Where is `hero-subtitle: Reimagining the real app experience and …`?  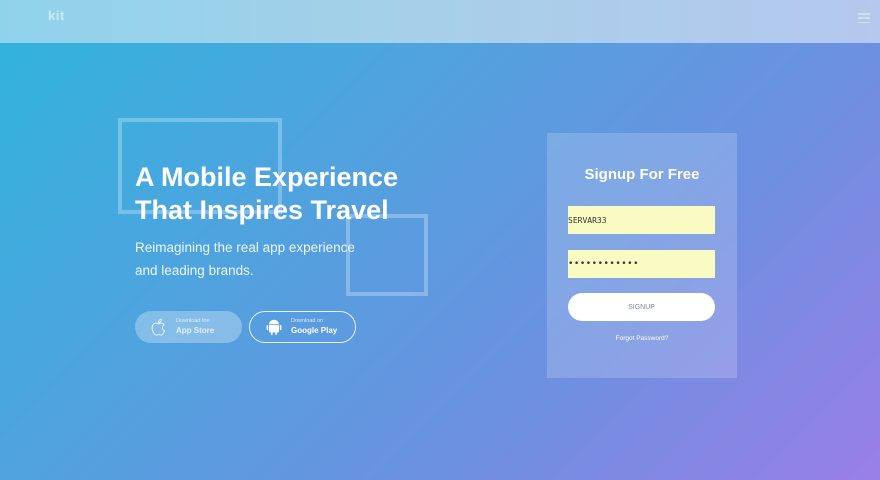 hero-subtitle: Reimagining the real app experience and … is located at coordinates (245, 259).